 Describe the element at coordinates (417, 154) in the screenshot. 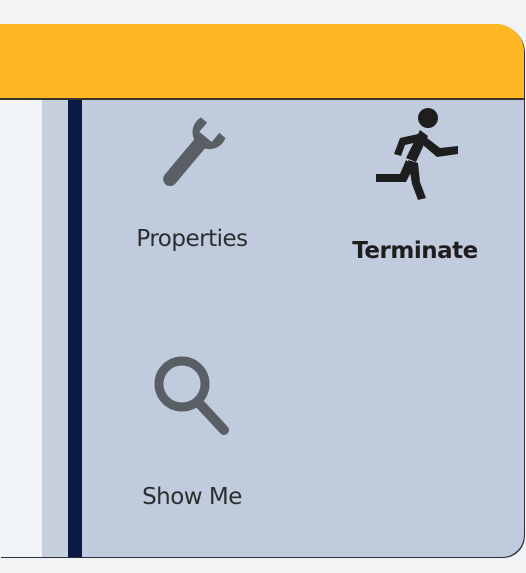

I see `running-person-icon` at that location.